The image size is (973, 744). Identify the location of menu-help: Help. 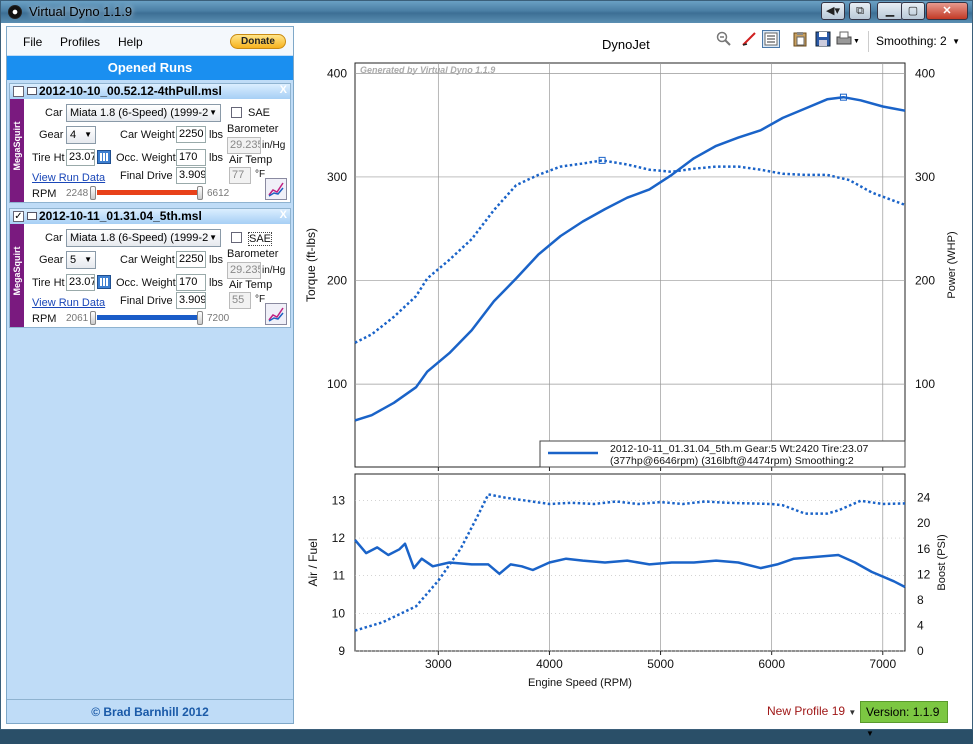
(130, 42).